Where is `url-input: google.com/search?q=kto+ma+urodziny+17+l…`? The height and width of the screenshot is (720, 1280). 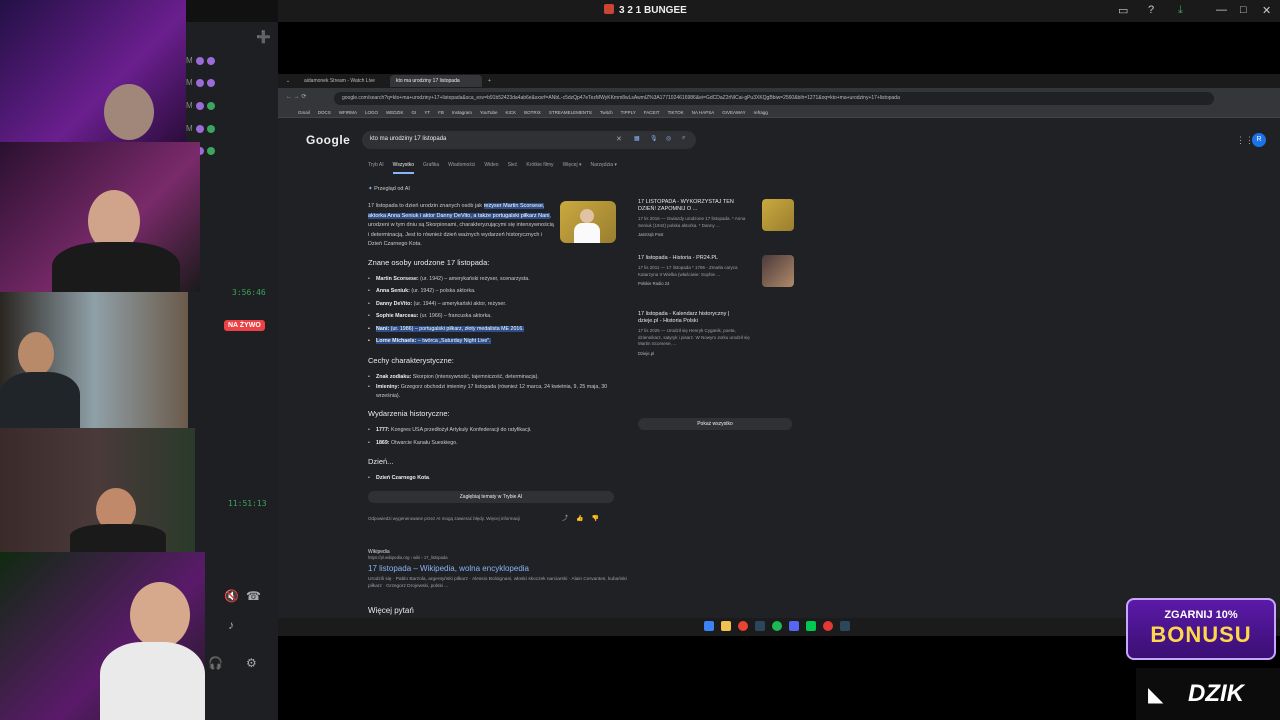
url-input: google.com/search?q=kto+ma+urodziny+17+l… is located at coordinates (774, 98).